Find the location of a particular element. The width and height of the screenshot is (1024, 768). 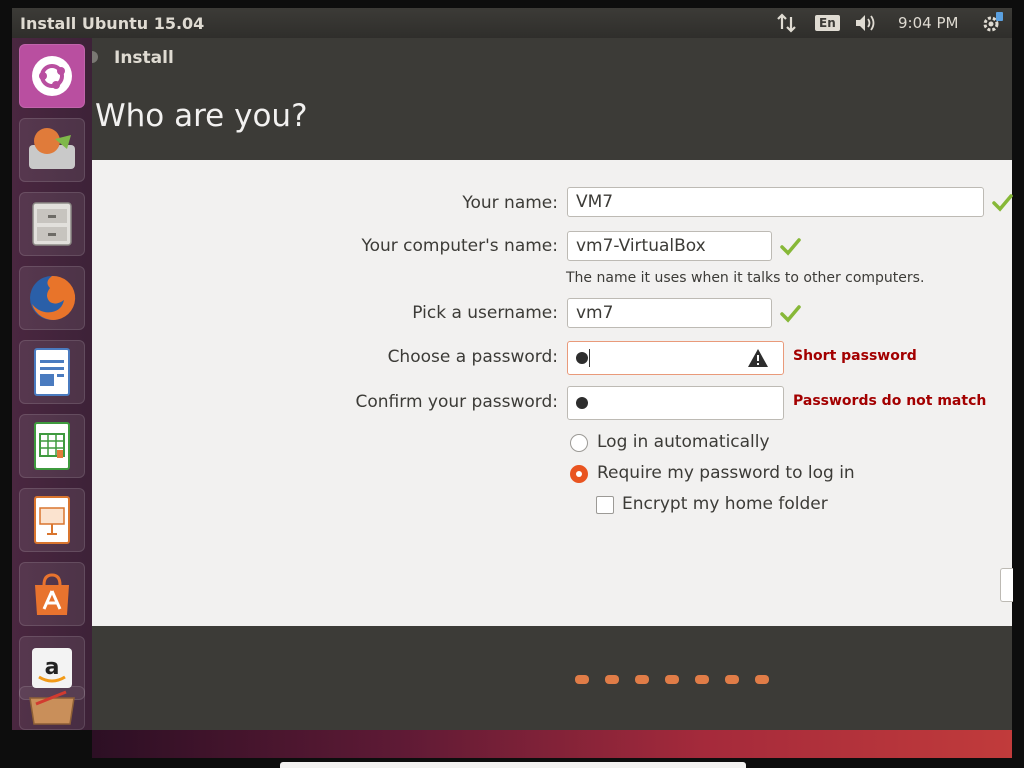

continue-button-edge is located at coordinates (1006, 585).